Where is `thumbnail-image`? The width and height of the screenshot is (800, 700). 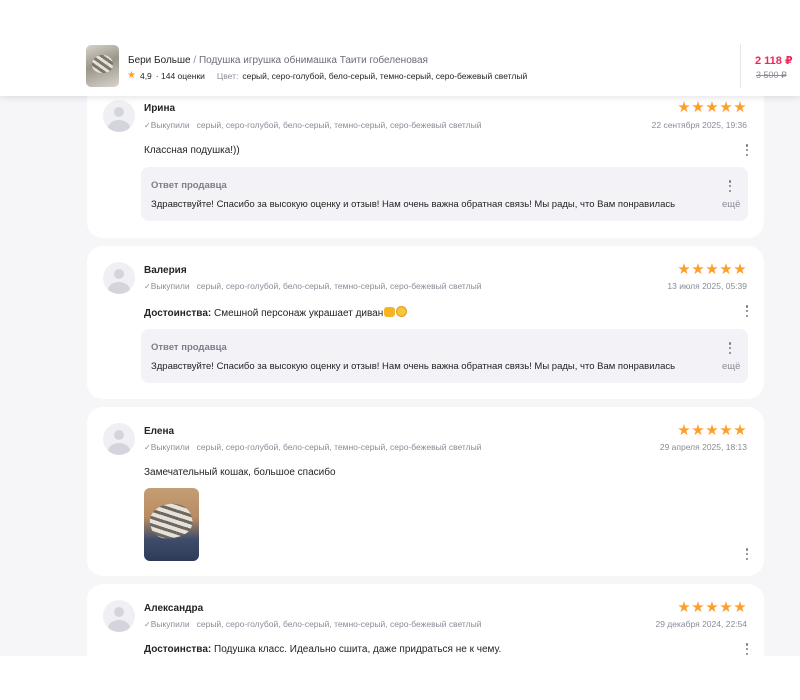
thumbnail-image is located at coordinates (102, 64).